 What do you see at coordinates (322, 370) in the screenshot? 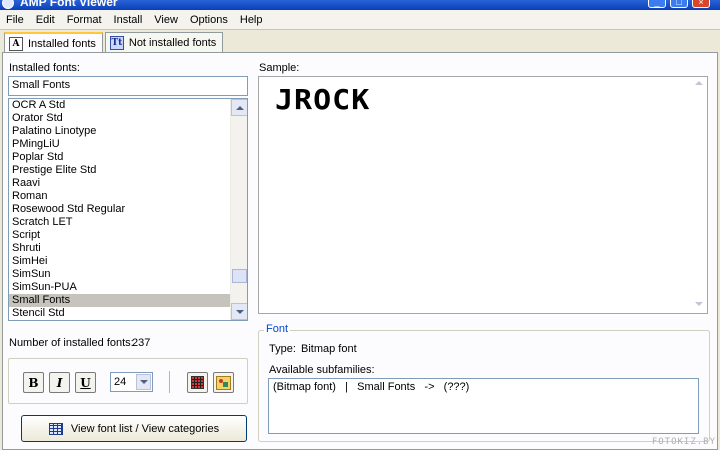
I see `subfamilies-label: Available subfamilies:` at bounding box center [322, 370].